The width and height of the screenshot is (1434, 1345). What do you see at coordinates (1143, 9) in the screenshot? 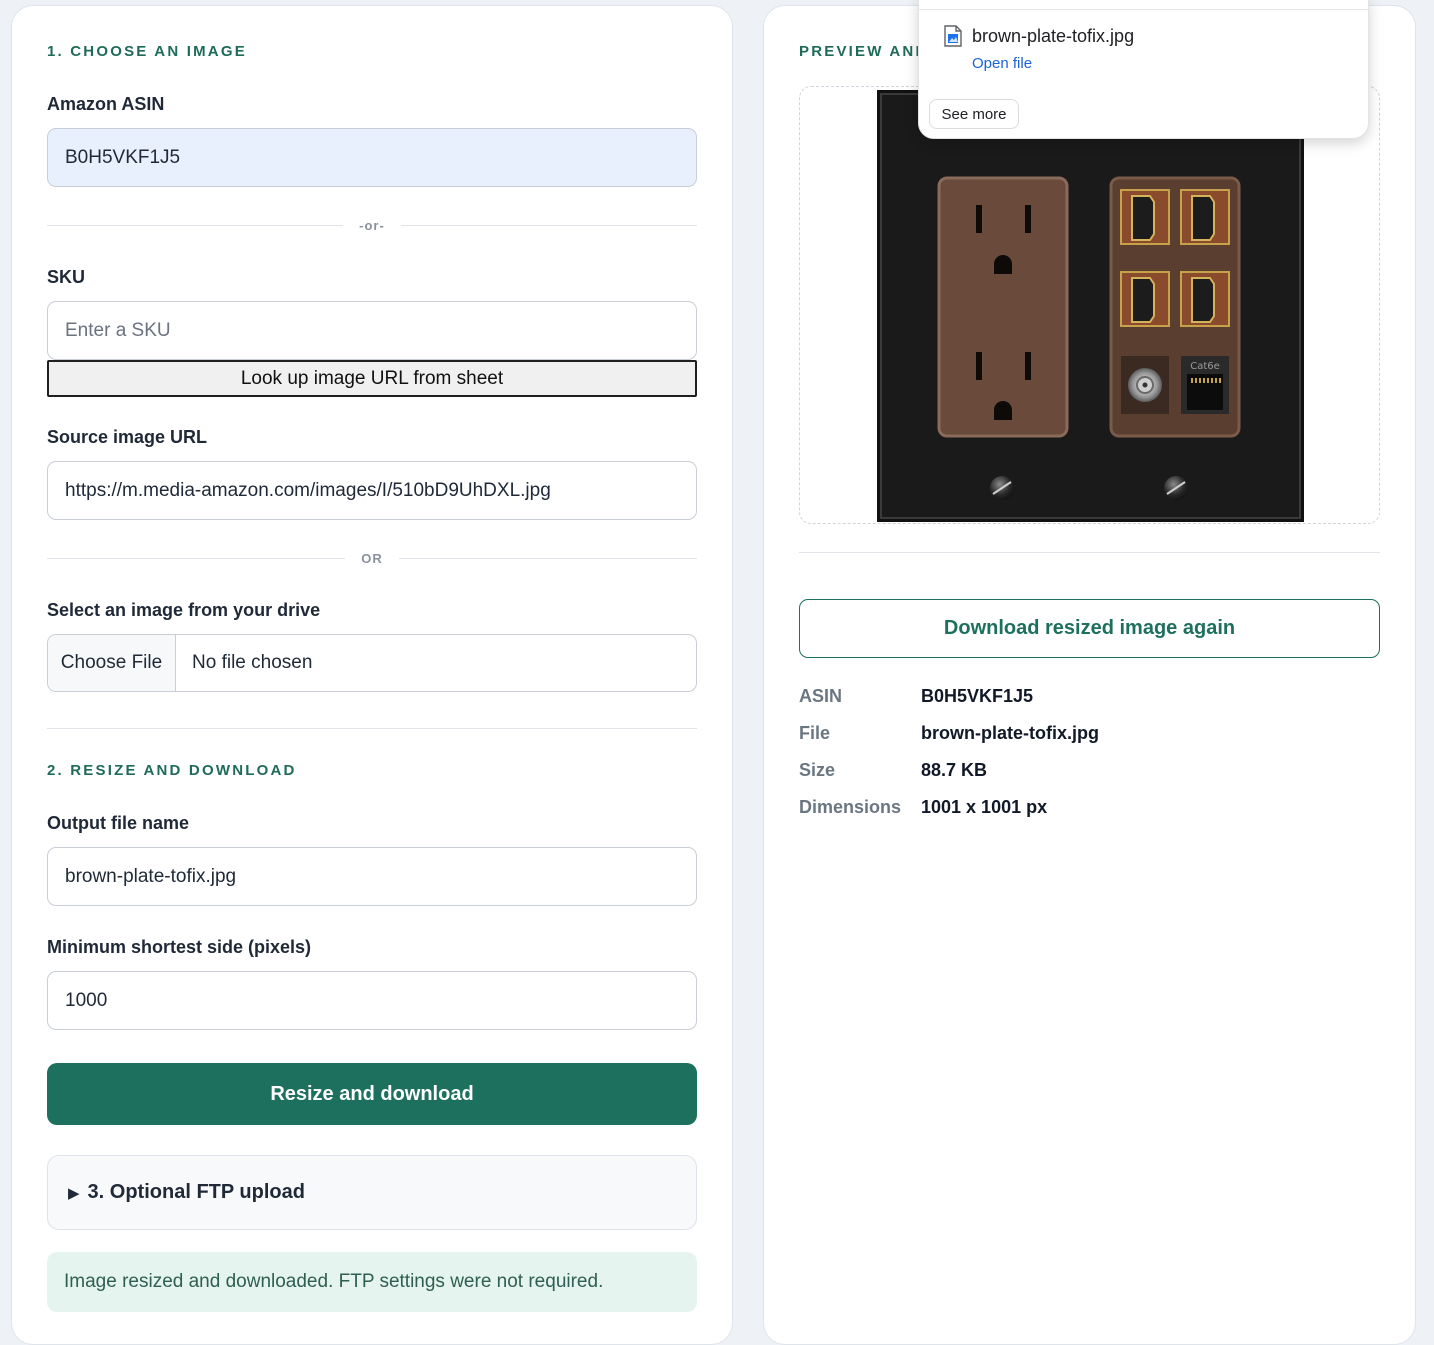
I see `popup-divider` at bounding box center [1143, 9].